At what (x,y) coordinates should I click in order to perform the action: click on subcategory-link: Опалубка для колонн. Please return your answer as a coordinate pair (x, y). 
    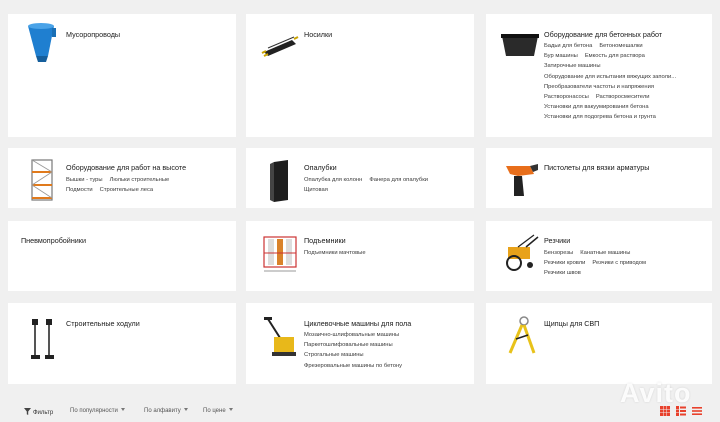
    Looking at the image, I should click on (333, 180).